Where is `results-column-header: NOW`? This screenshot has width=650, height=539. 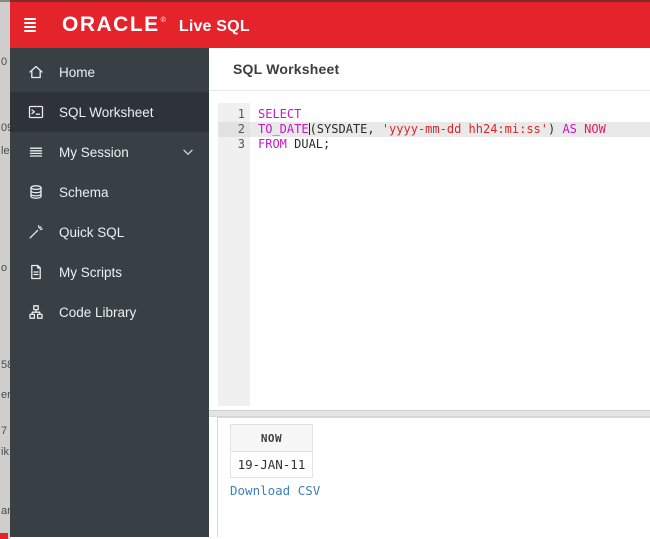 results-column-header: NOW is located at coordinates (271, 438).